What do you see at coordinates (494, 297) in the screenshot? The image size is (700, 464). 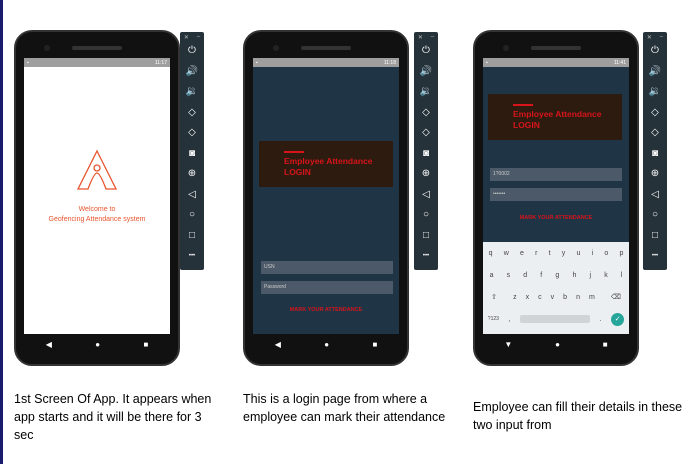 I see `shift-icon: ⇧` at bounding box center [494, 297].